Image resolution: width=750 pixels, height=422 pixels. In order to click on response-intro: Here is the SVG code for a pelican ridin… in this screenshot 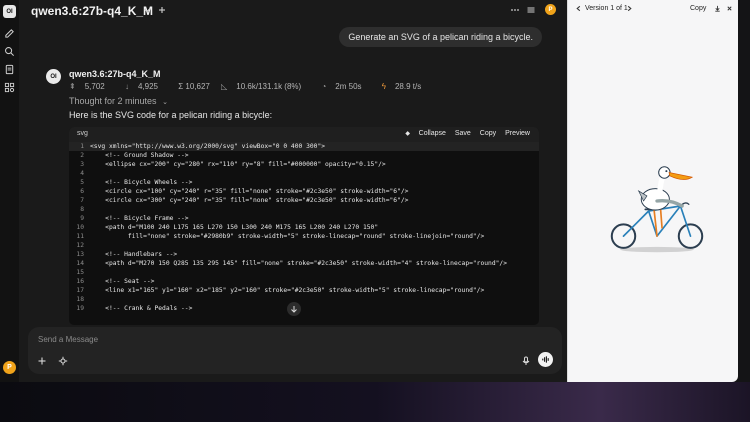, I will do `click(171, 115)`.